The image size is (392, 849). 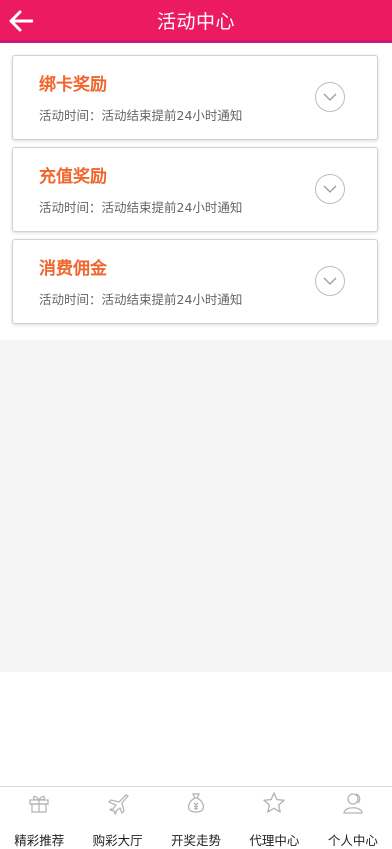 What do you see at coordinates (117, 840) in the screenshot?
I see `tab-label: 购彩大厅` at bounding box center [117, 840].